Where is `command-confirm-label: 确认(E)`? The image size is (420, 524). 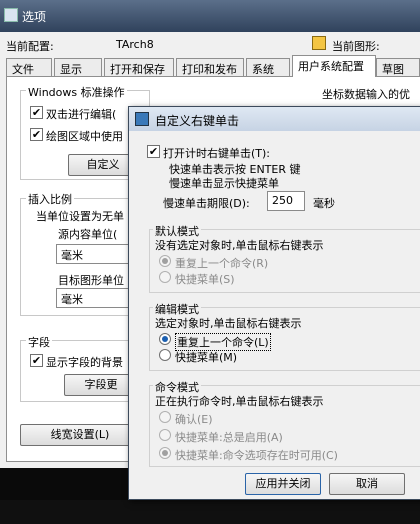 command-confirm-label: 确认(E) is located at coordinates (194, 419).